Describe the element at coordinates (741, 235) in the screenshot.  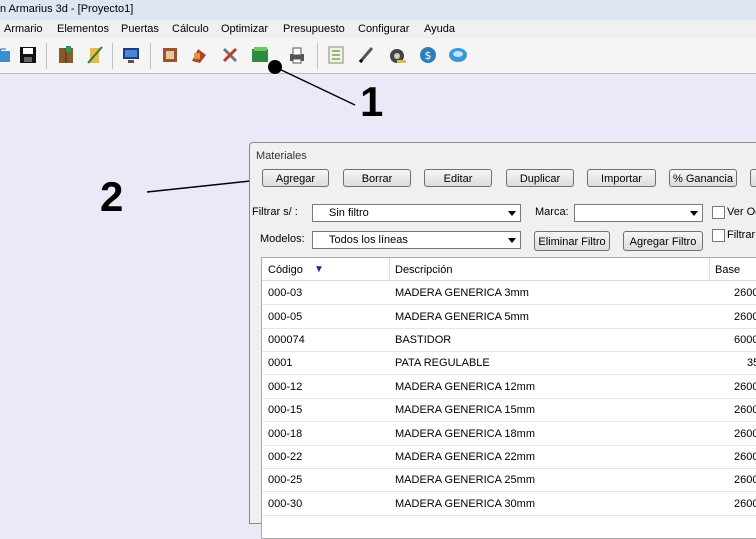
I see `filtrar-m-label: Filtrar M` at that location.